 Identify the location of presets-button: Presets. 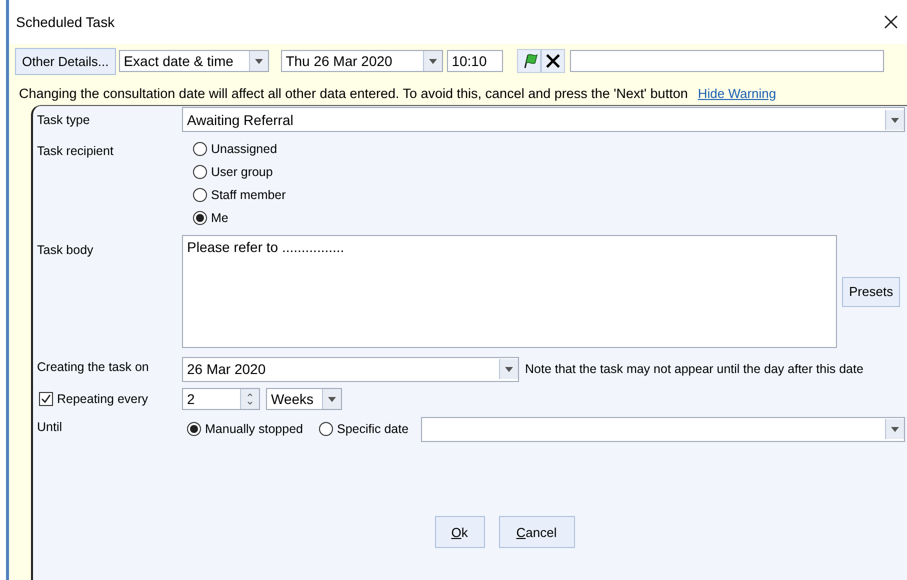
(871, 291).